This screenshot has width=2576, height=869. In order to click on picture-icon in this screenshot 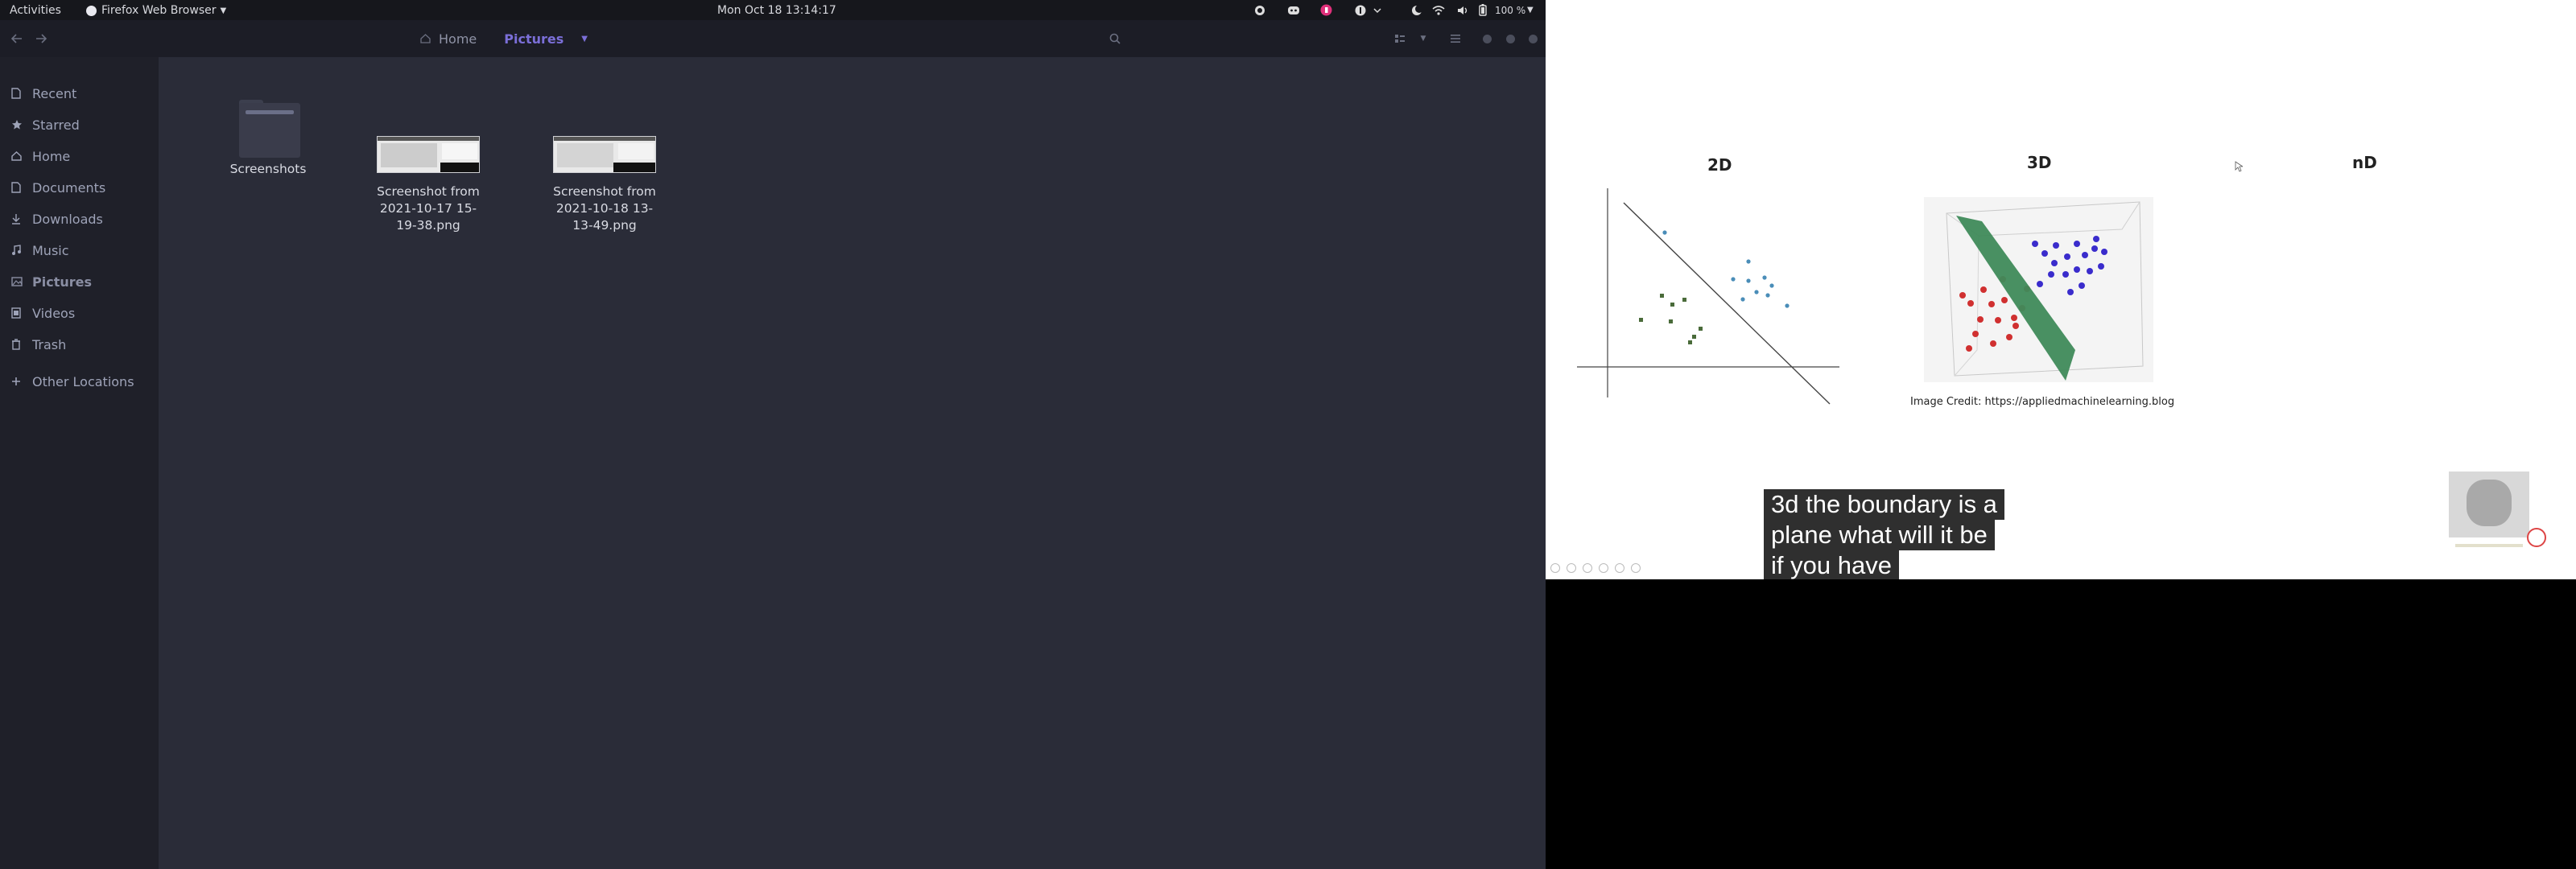, I will do `click(18, 281)`.